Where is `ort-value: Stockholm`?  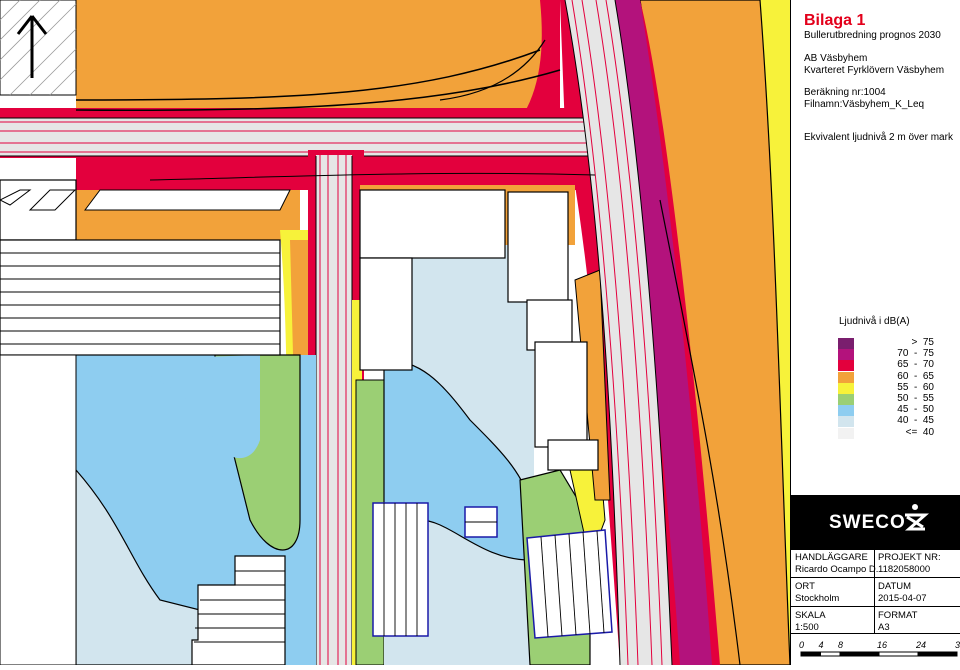
ort-value: Stockholm is located at coordinates (817, 598).